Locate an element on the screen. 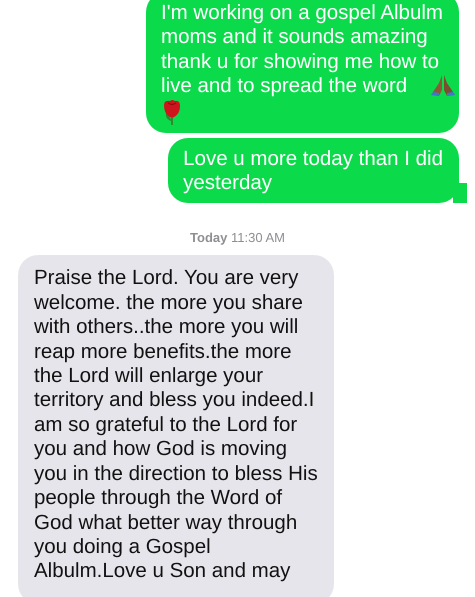 The height and width of the screenshot is (597, 475). praying-hands-icon is located at coordinates (443, 84).